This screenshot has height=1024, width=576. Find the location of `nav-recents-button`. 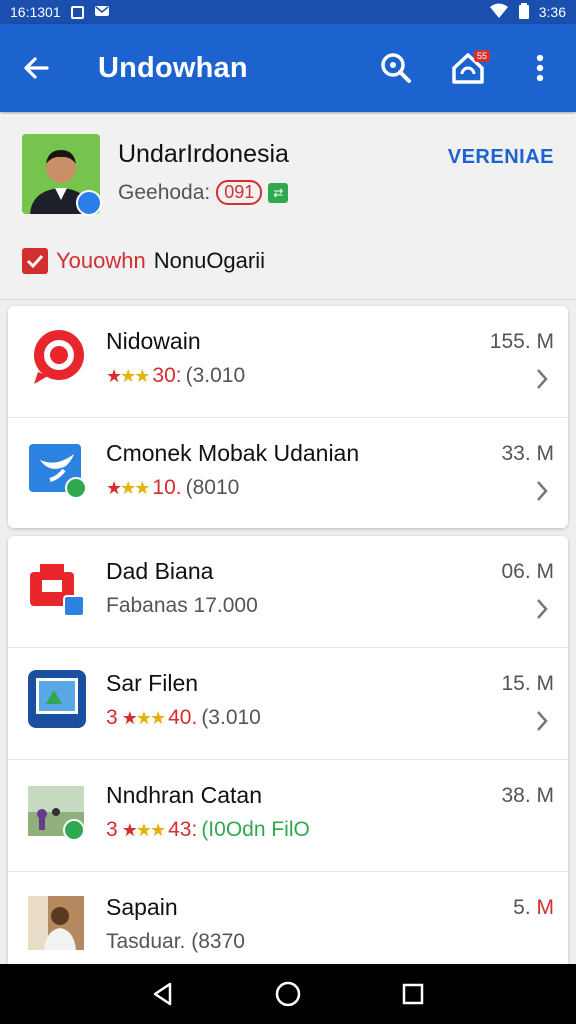

nav-recents-button is located at coordinates (413, 994).